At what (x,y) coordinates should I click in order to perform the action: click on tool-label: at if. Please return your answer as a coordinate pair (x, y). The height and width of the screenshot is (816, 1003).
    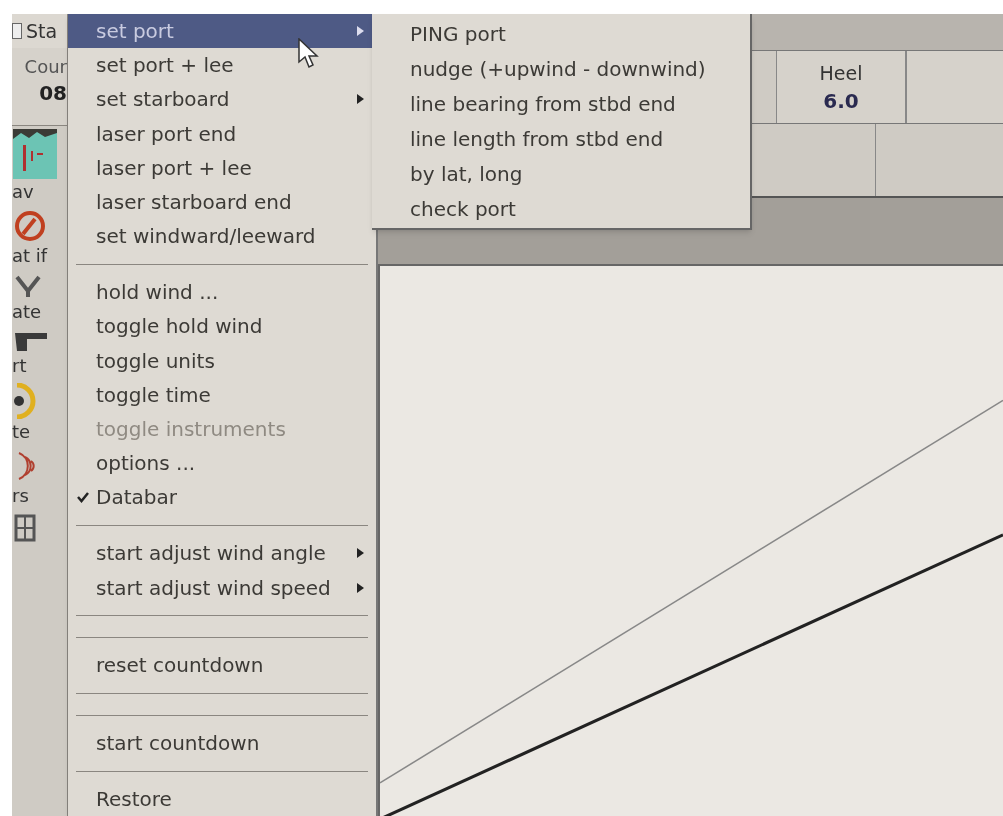
    Looking at the image, I should click on (30, 256).